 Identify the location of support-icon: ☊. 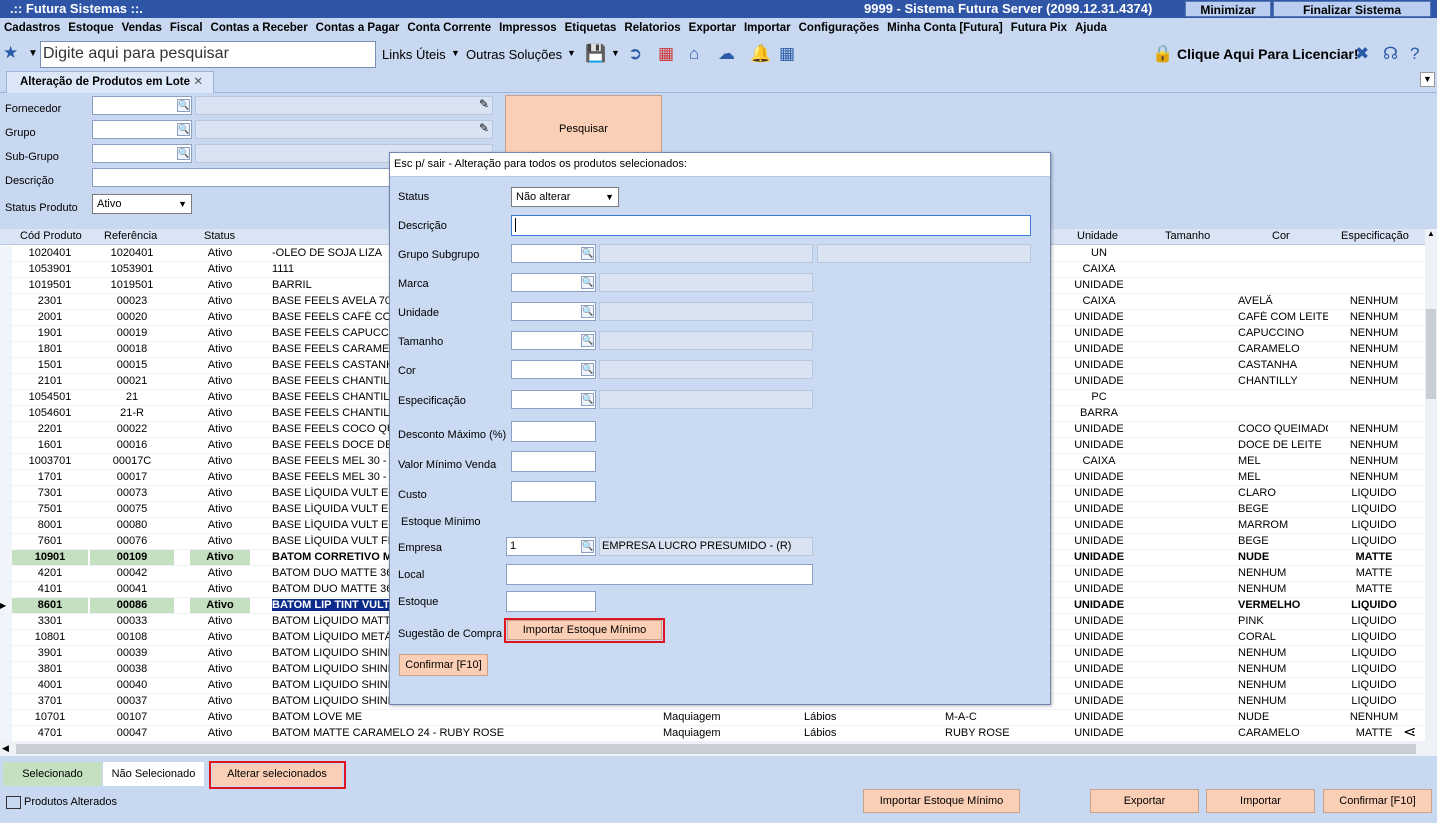
(1390, 54).